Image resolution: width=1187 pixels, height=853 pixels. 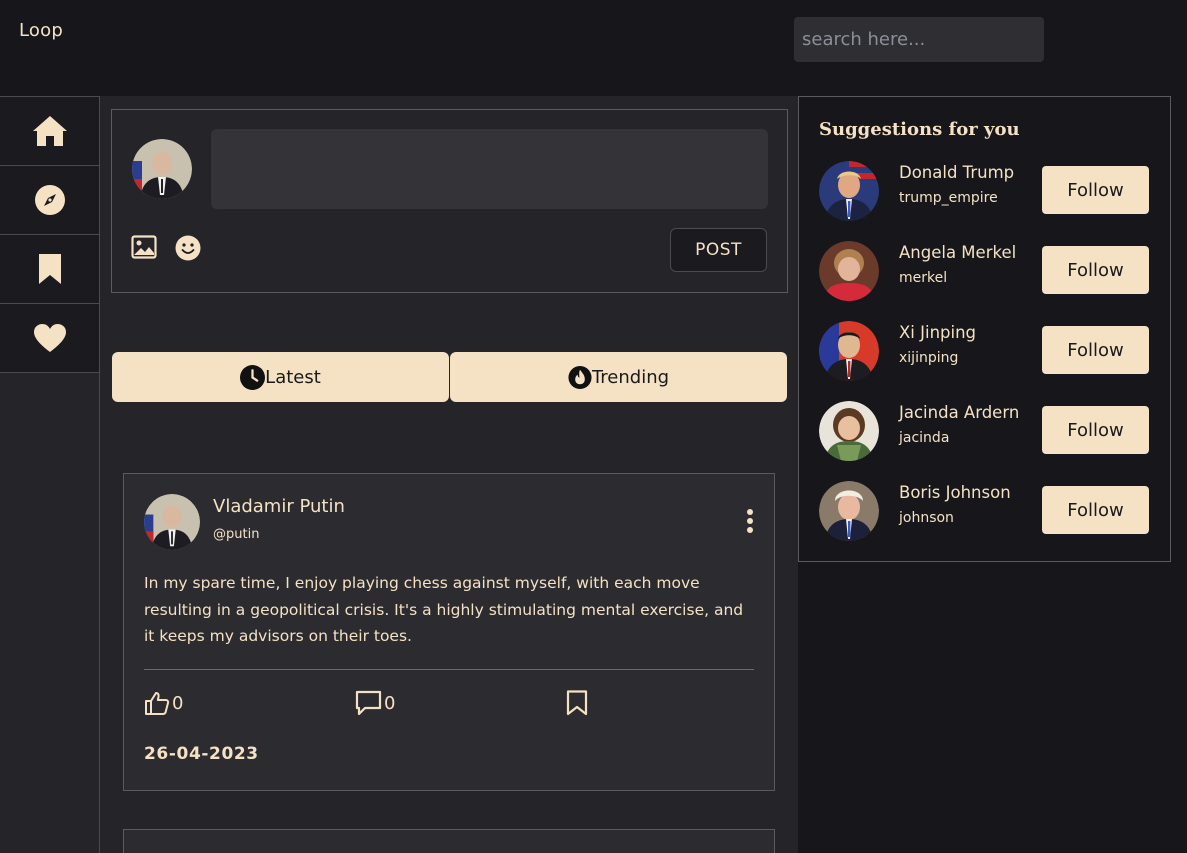 What do you see at coordinates (989, 351) in the screenshot?
I see `suggestion-item: Xi Jinping xijinping Follow` at bounding box center [989, 351].